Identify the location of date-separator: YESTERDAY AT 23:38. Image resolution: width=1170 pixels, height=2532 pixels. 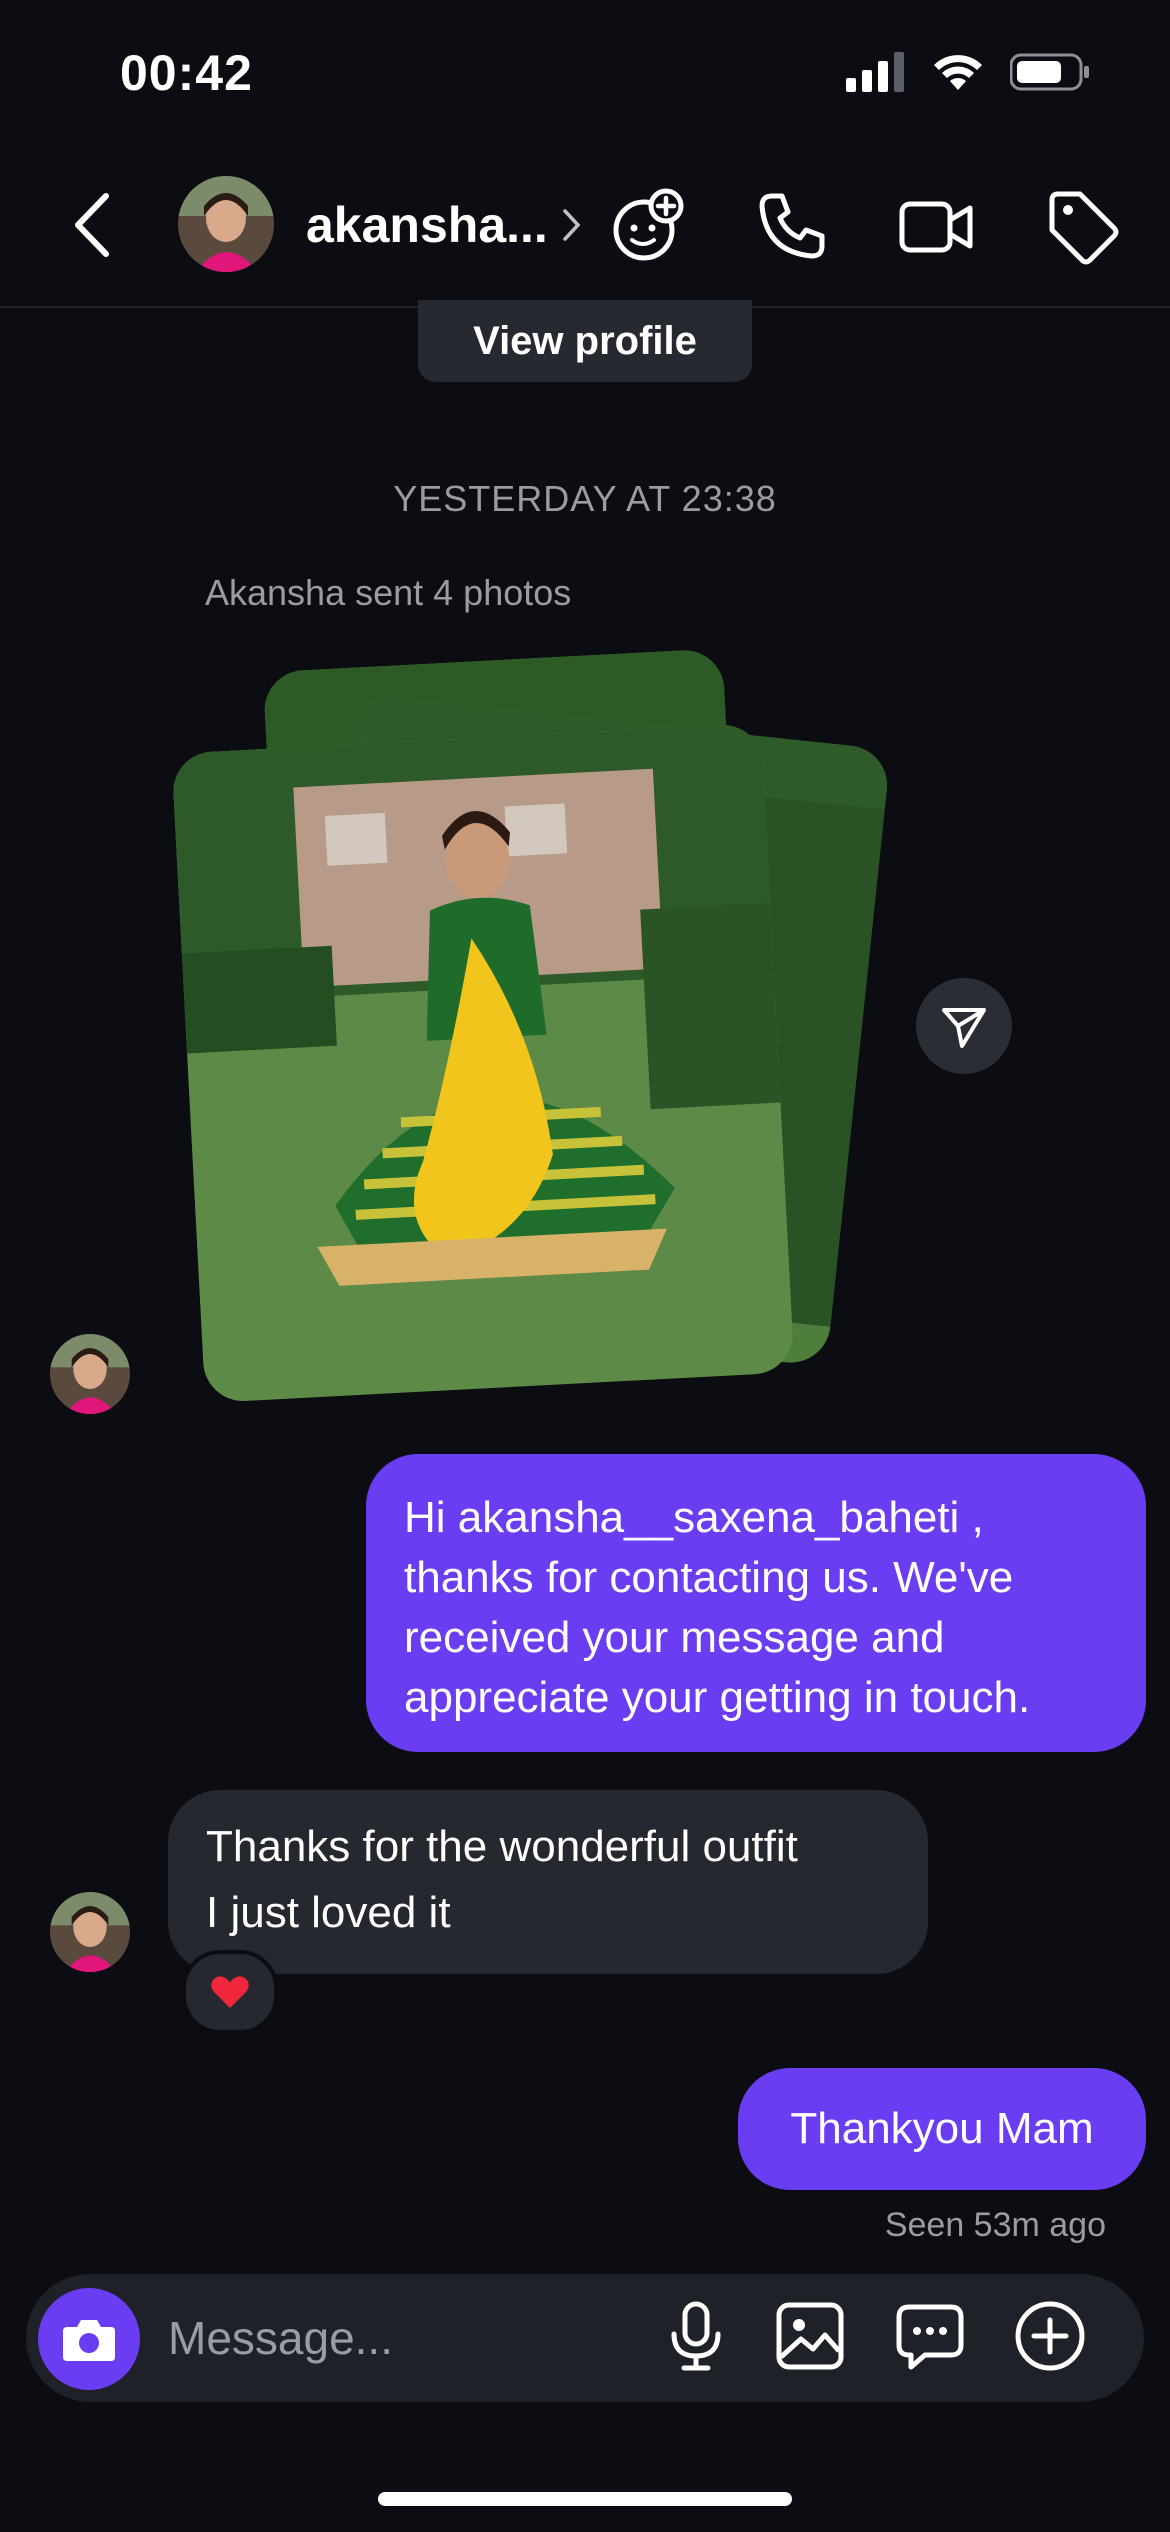
(585, 498).